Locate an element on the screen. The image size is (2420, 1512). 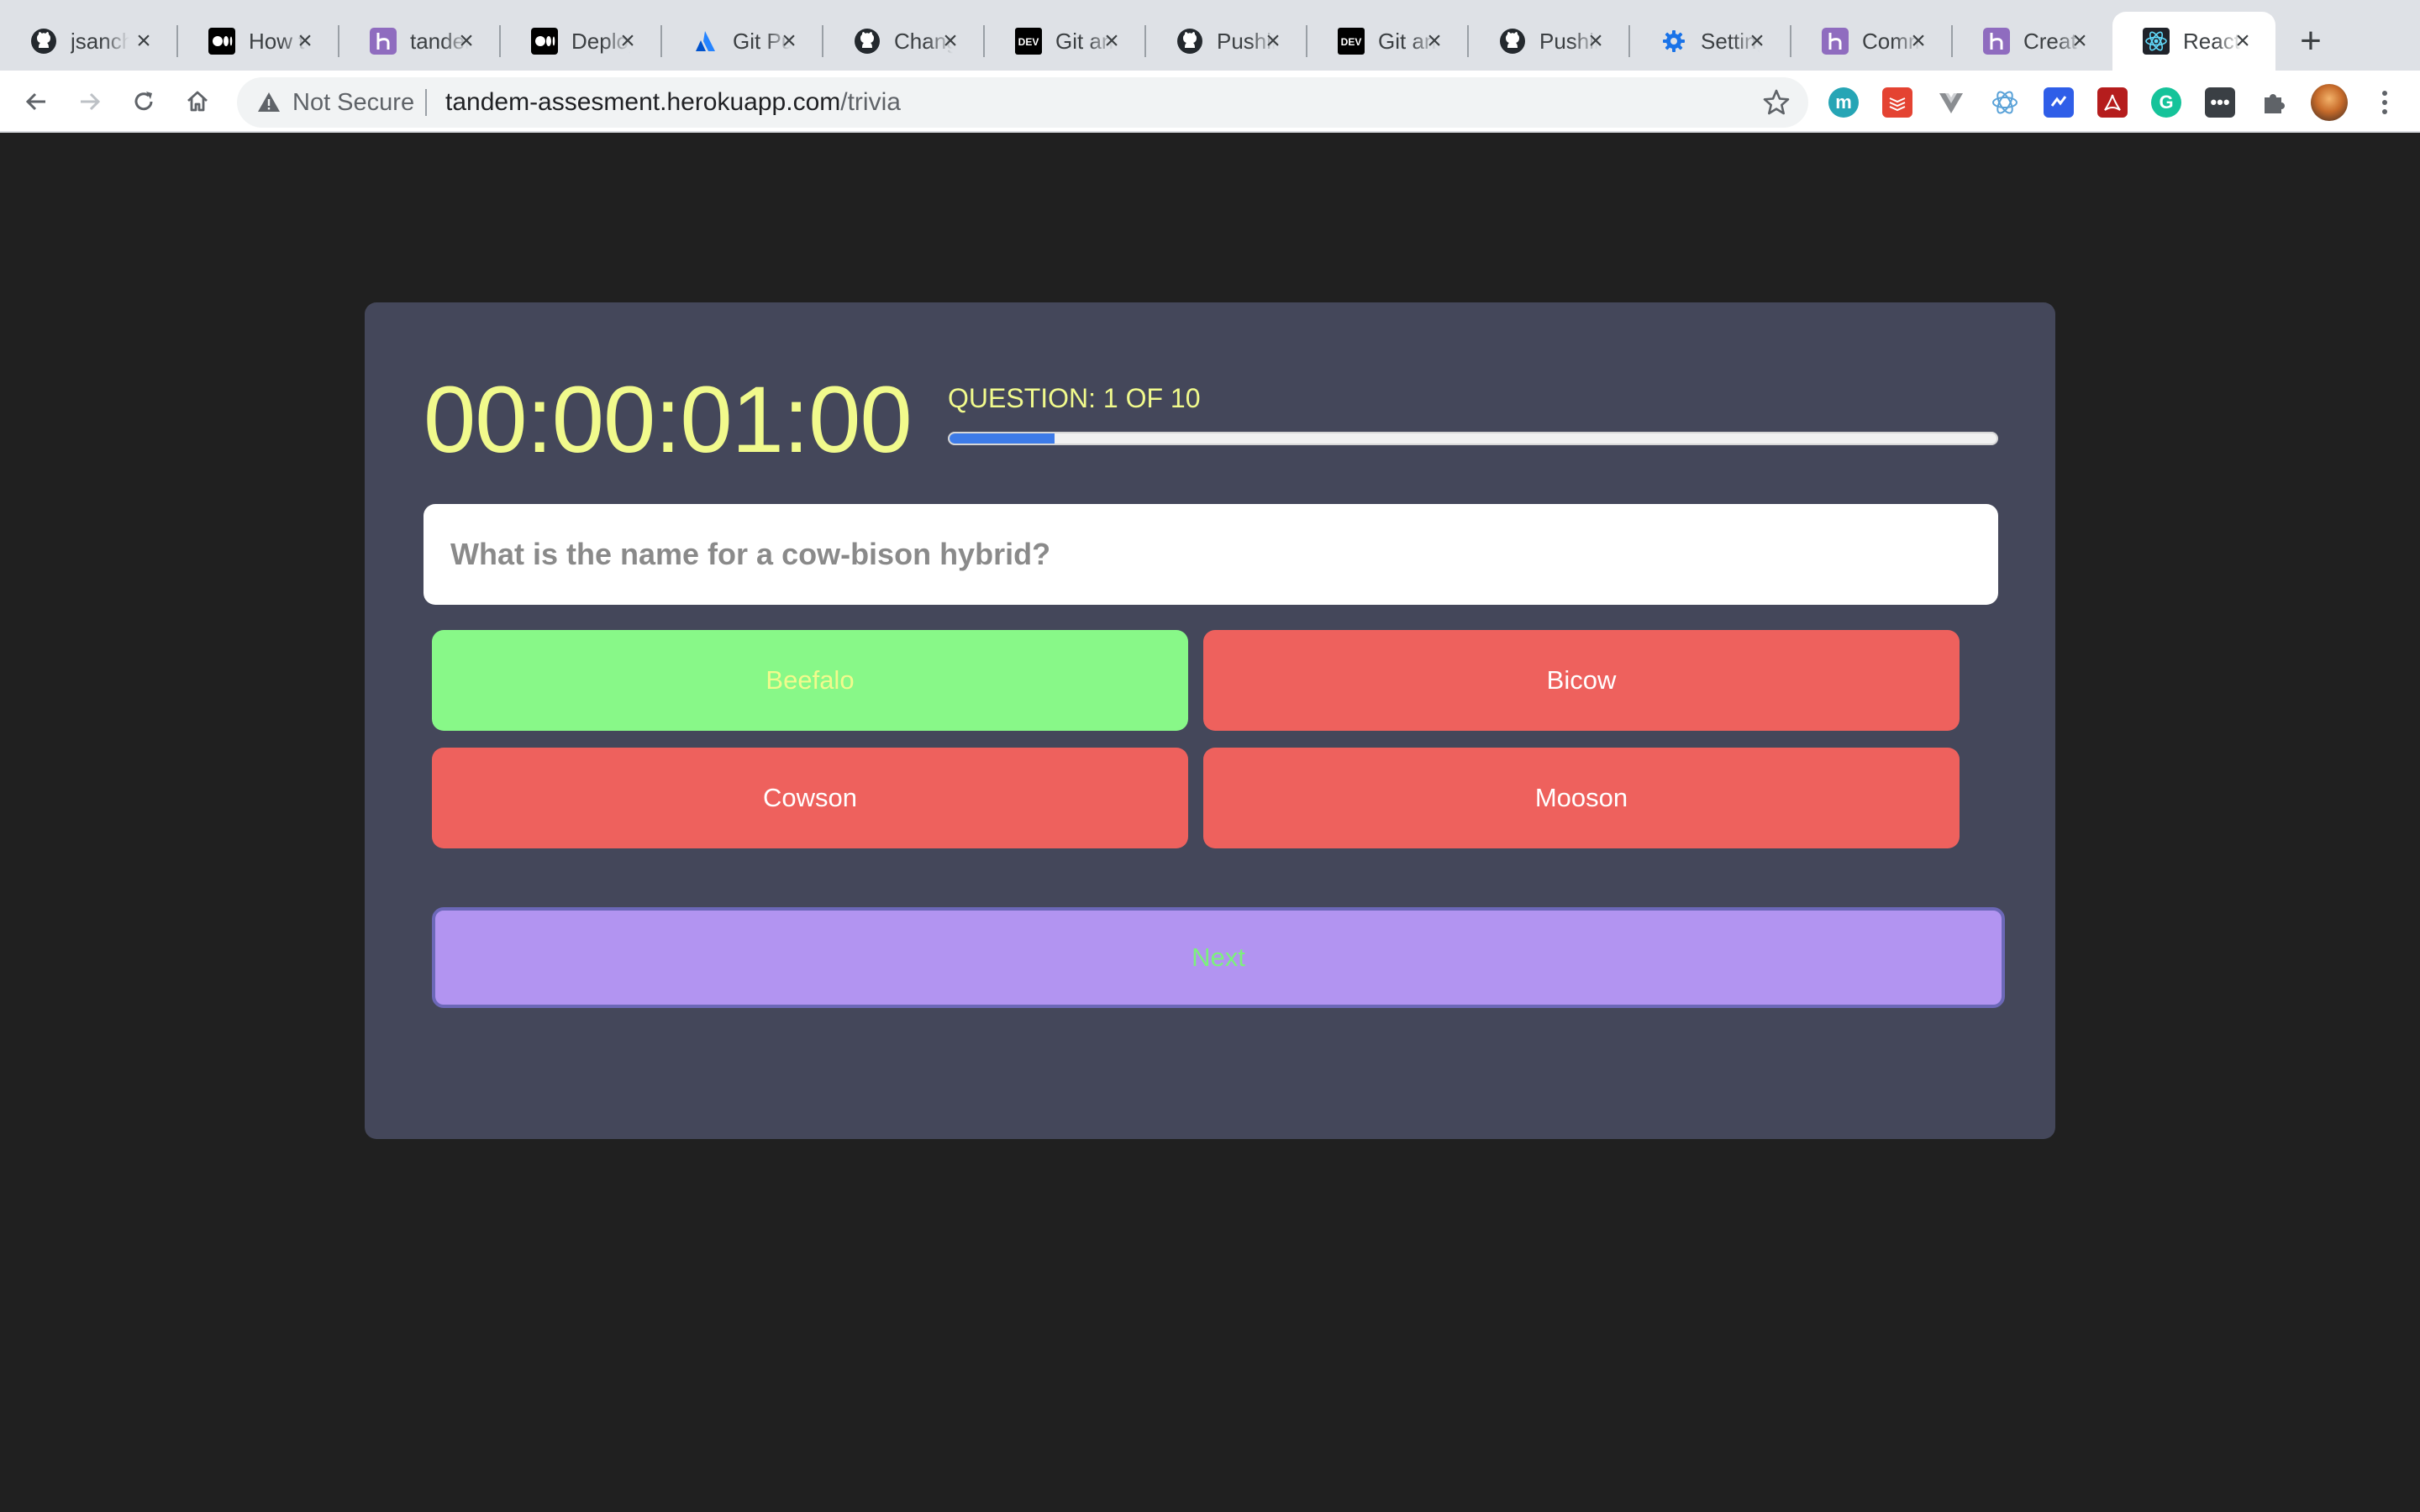
question-text: What is the name for a cow-bison hybrid? is located at coordinates (1211, 554).